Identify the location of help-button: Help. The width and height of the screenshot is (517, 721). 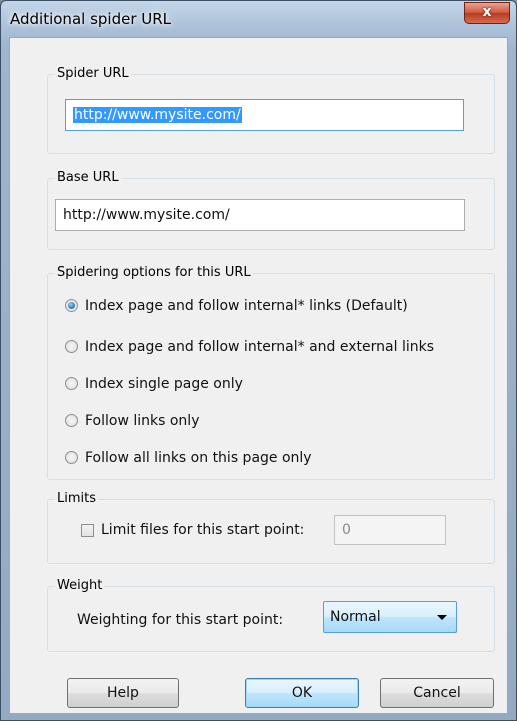
(123, 693).